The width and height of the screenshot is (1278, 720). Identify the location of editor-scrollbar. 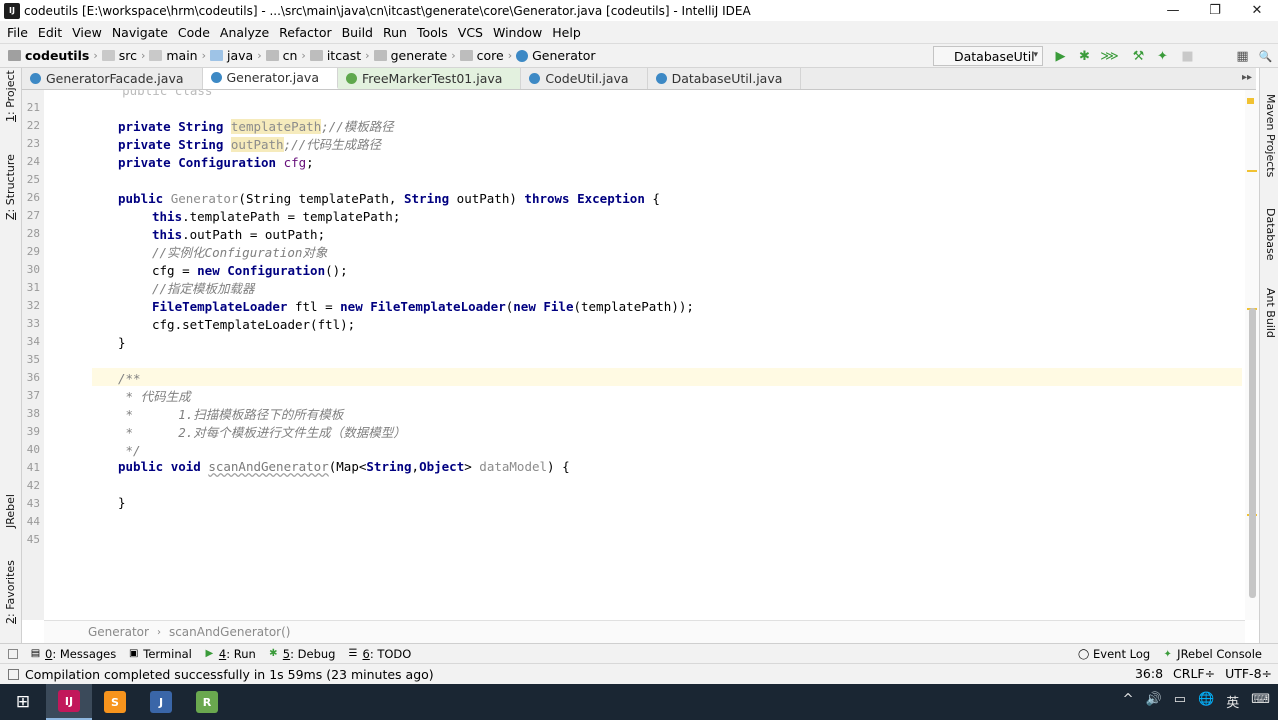
(1252, 355).